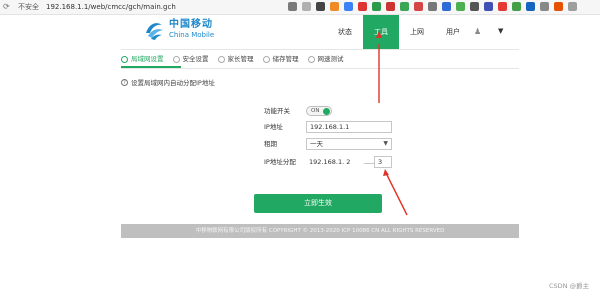 This screenshot has height=294, width=600. Describe the element at coordinates (173, 83) in the screenshot. I see `hint-text: 设置局域网内自动分配IP地址` at that location.